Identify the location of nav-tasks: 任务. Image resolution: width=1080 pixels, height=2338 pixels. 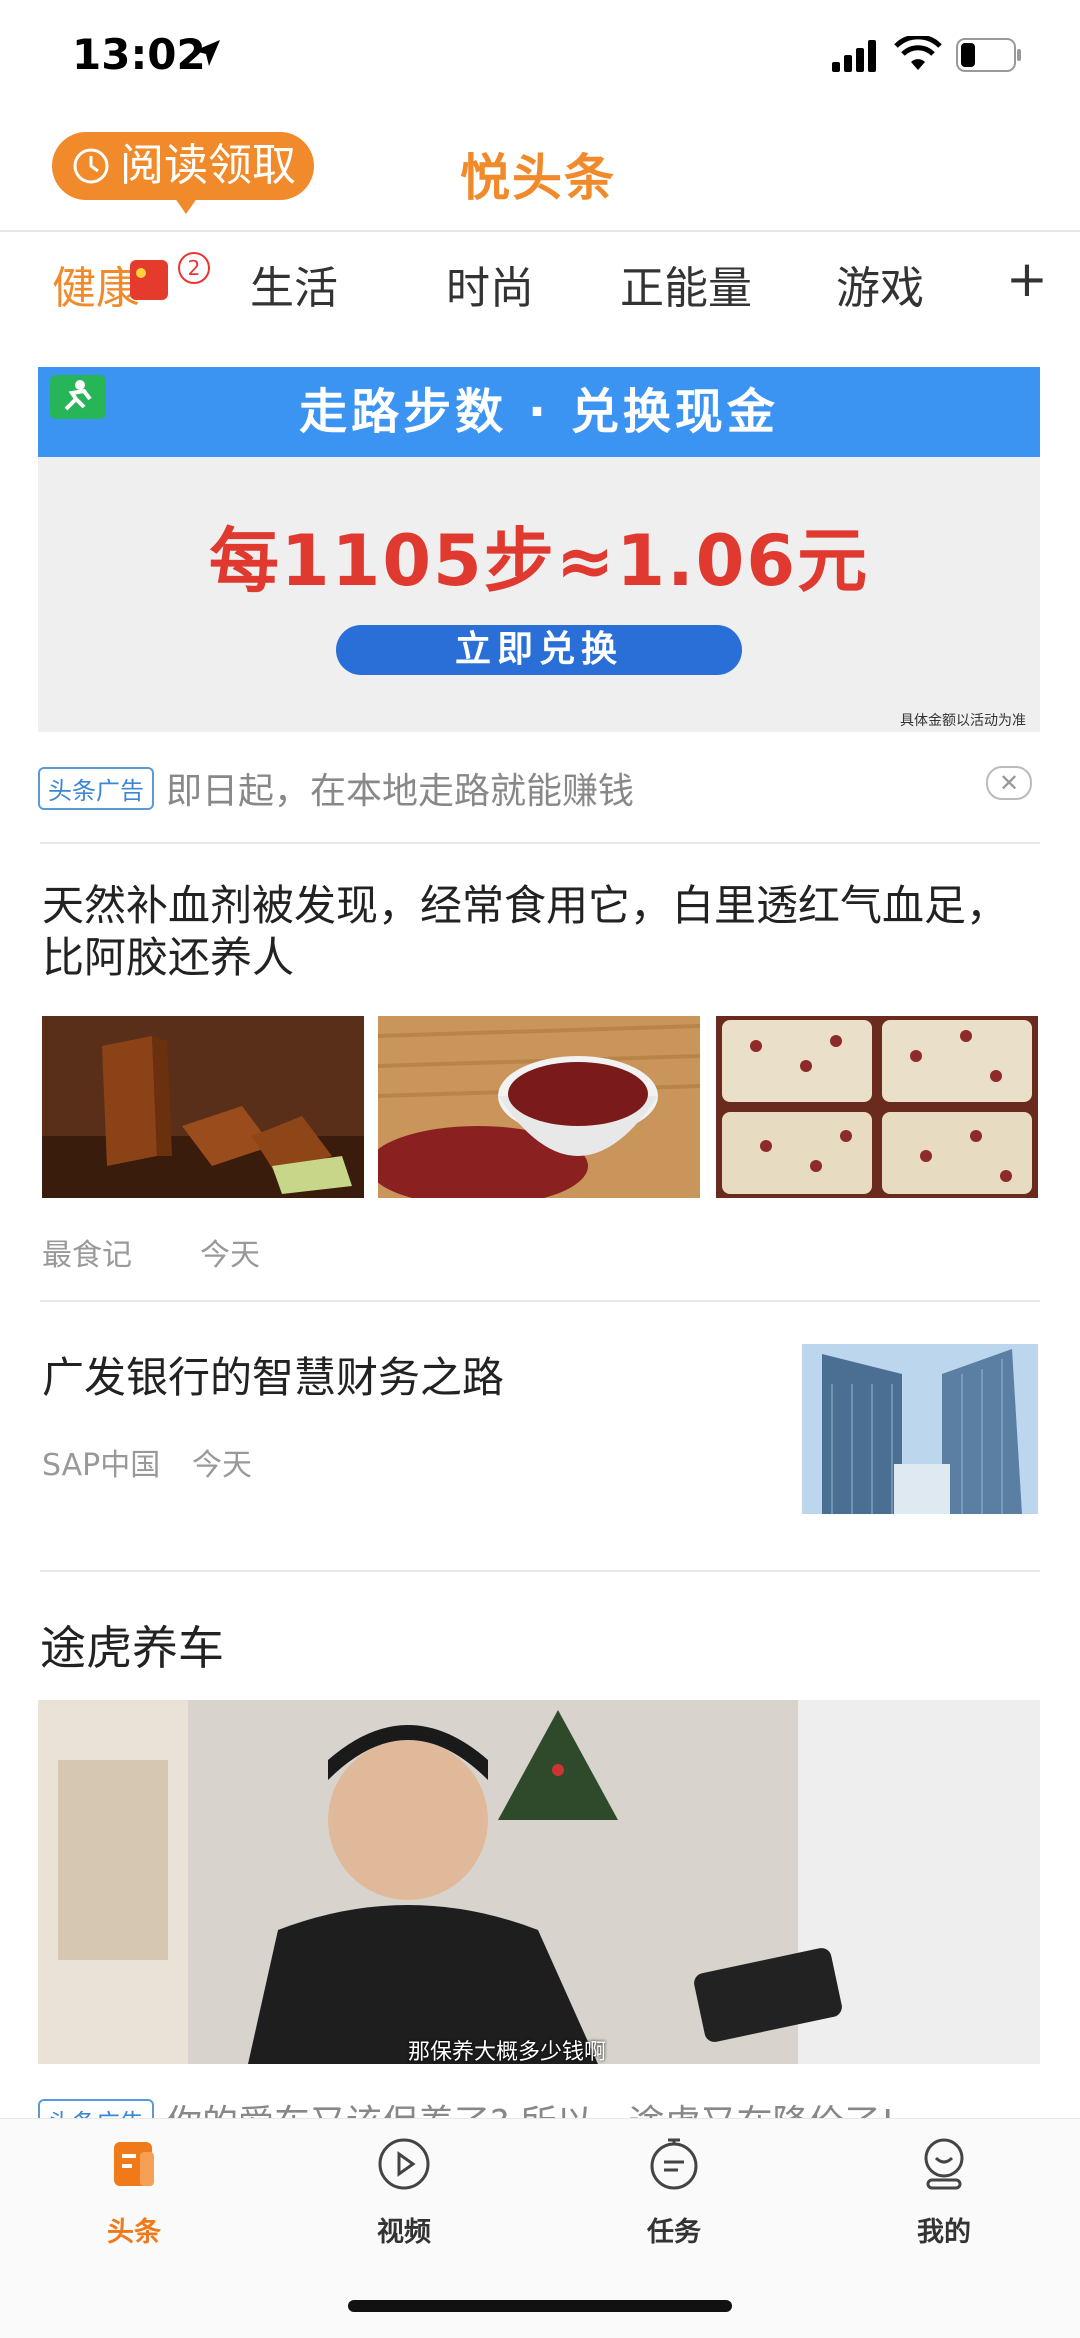
(674, 2192).